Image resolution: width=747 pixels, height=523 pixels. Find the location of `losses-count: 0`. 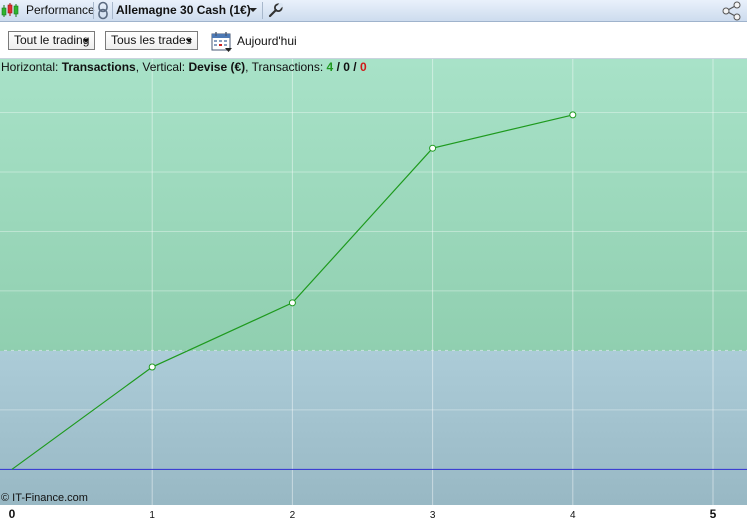

losses-count: 0 is located at coordinates (363, 67).